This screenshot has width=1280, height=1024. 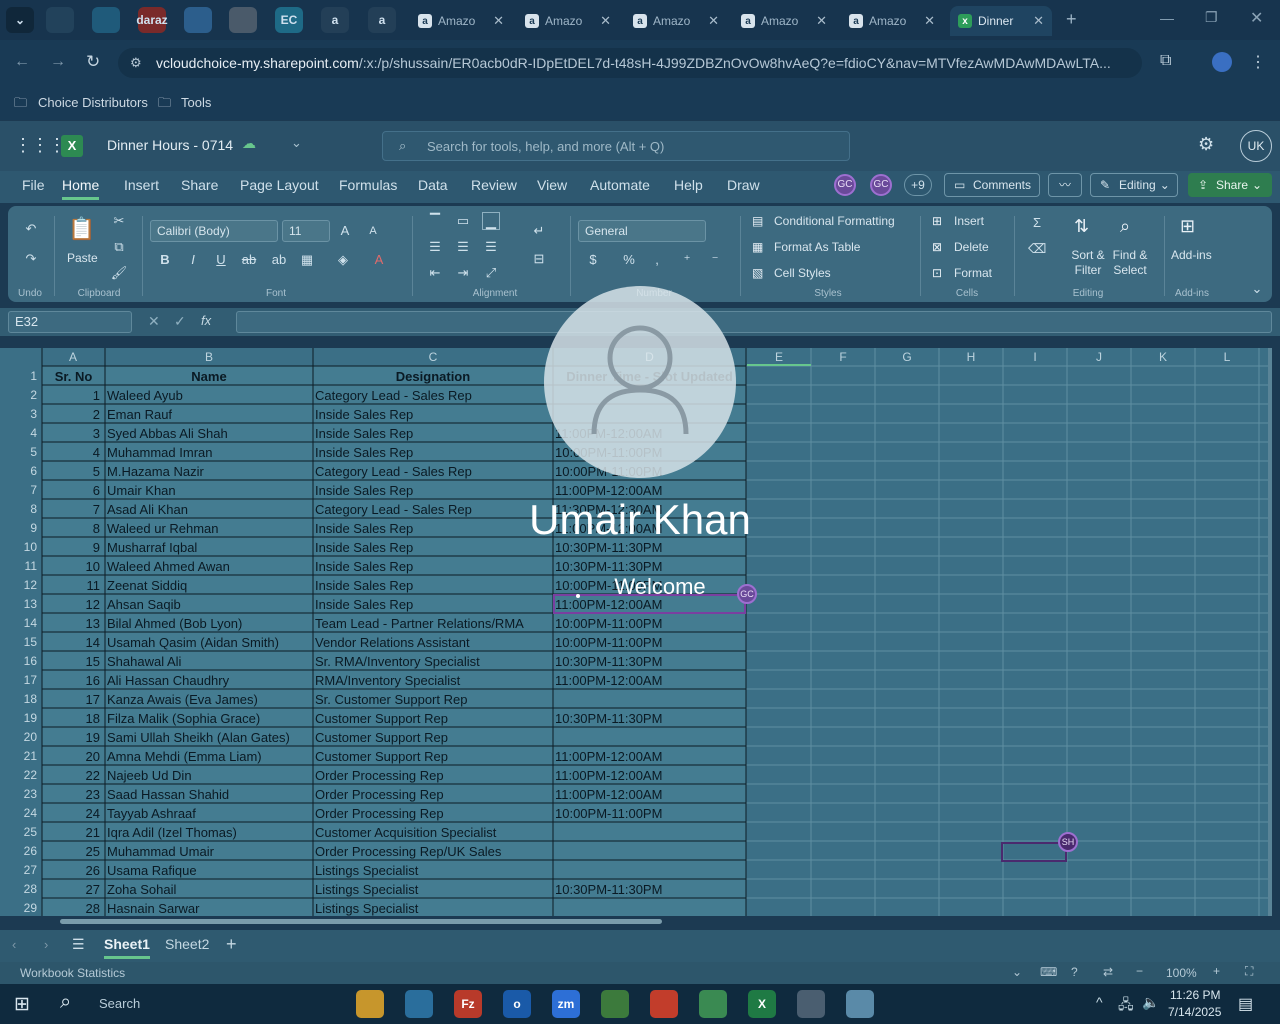 I want to click on extensions-icon: ⧉, so click(x=1165, y=61).